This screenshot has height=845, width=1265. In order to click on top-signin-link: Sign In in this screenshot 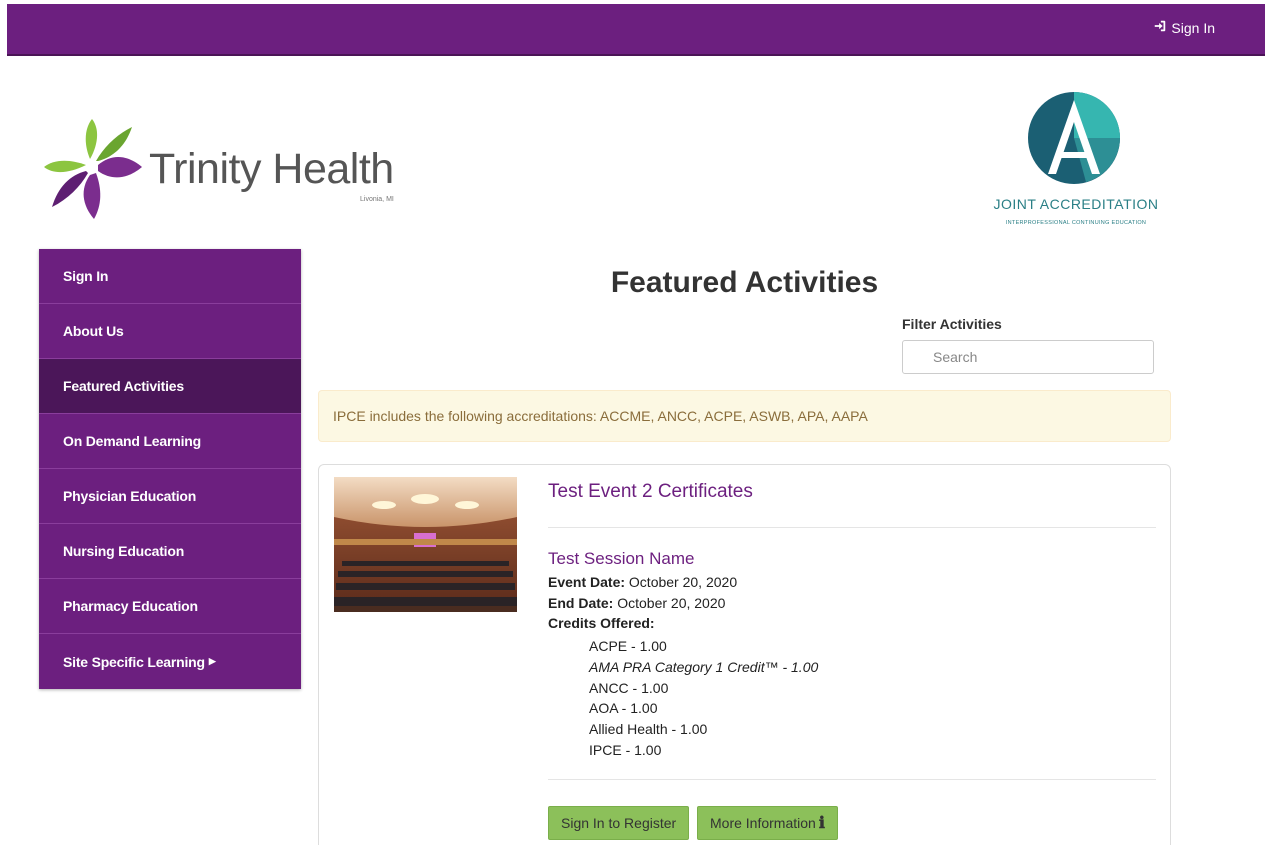, I will do `click(1184, 27)`.